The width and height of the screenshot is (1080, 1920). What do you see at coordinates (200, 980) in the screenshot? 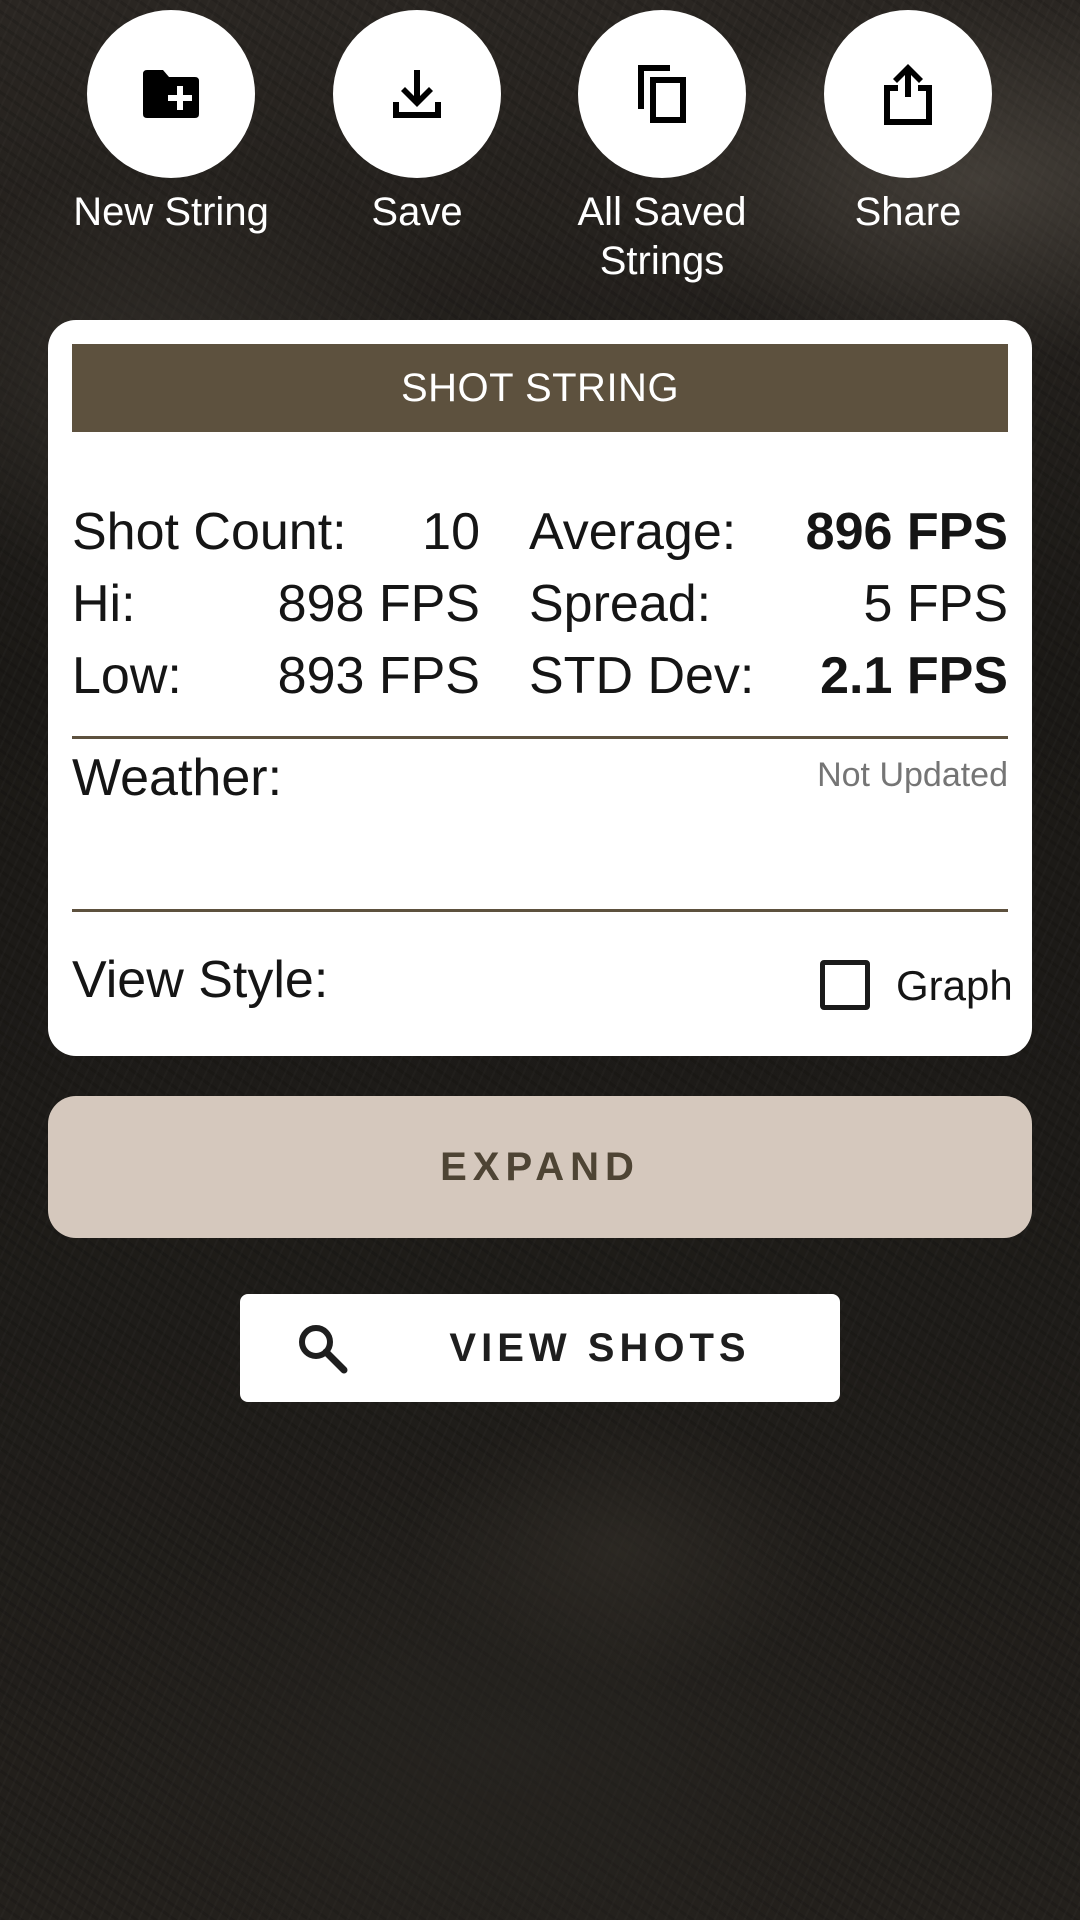
I see `view-style-label: View Style:` at bounding box center [200, 980].